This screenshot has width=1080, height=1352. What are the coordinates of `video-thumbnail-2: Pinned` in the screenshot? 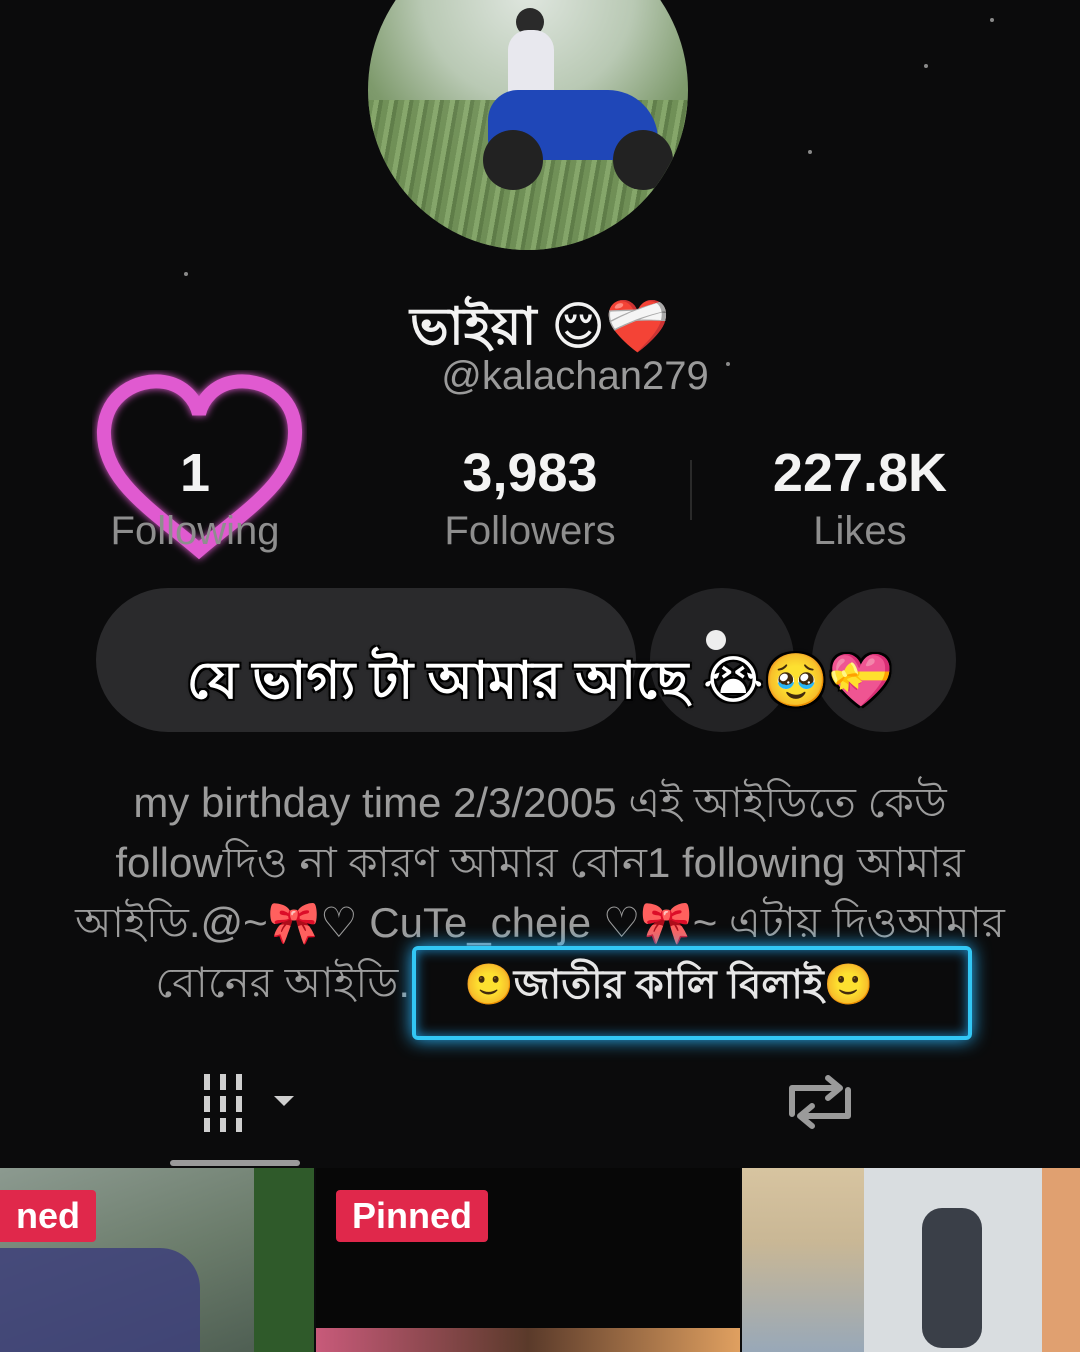 It's located at (528, 1260).